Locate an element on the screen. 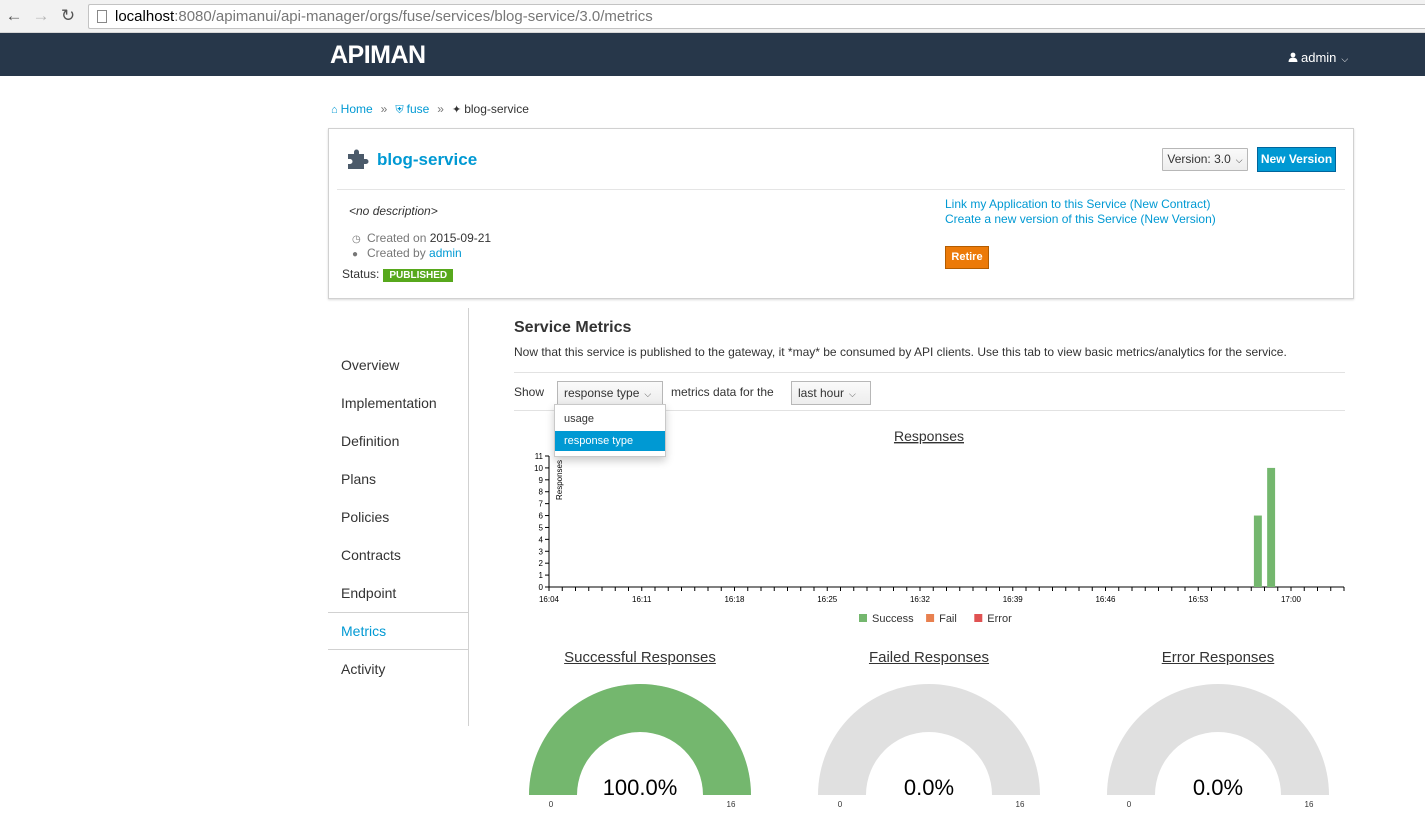 This screenshot has height=834, width=1425. tab-implementation: Implementation is located at coordinates (389, 403).